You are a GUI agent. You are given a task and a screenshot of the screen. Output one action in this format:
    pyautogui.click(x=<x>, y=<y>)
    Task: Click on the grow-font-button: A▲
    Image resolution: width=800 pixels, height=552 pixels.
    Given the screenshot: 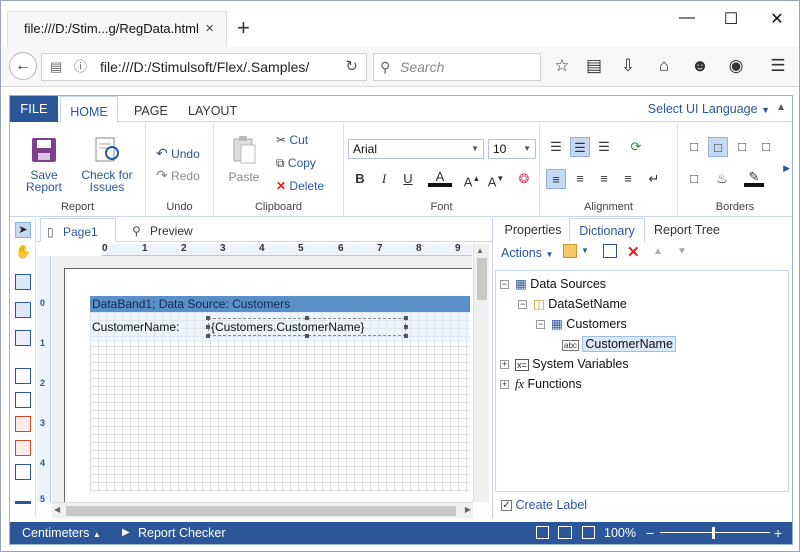 What is the action you would take?
    pyautogui.click(x=472, y=179)
    